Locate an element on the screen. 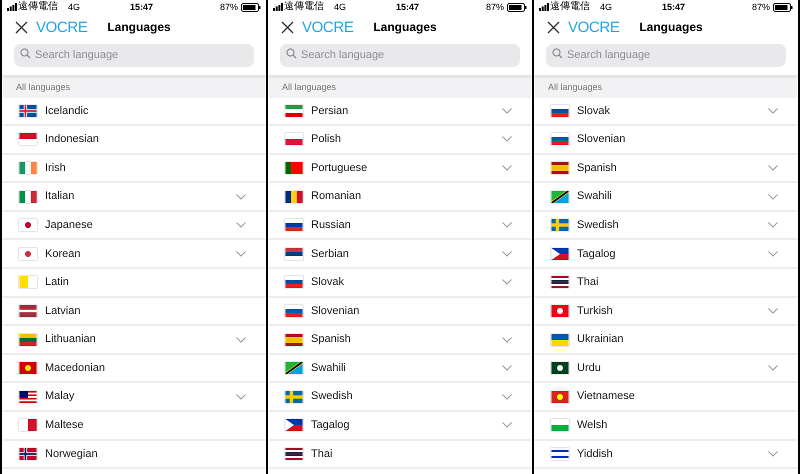 This screenshot has width=800, height=474. language-name: Yiddish is located at coordinates (595, 454).